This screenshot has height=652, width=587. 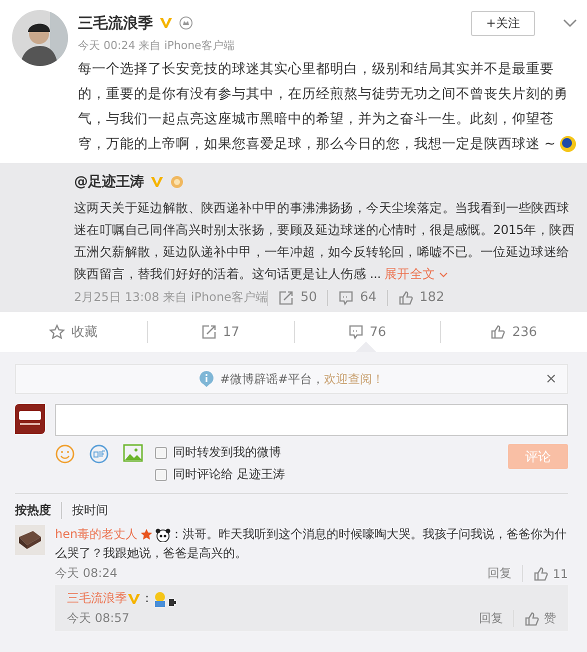 I want to click on repost-author: @足迹王涛, so click(x=109, y=182).